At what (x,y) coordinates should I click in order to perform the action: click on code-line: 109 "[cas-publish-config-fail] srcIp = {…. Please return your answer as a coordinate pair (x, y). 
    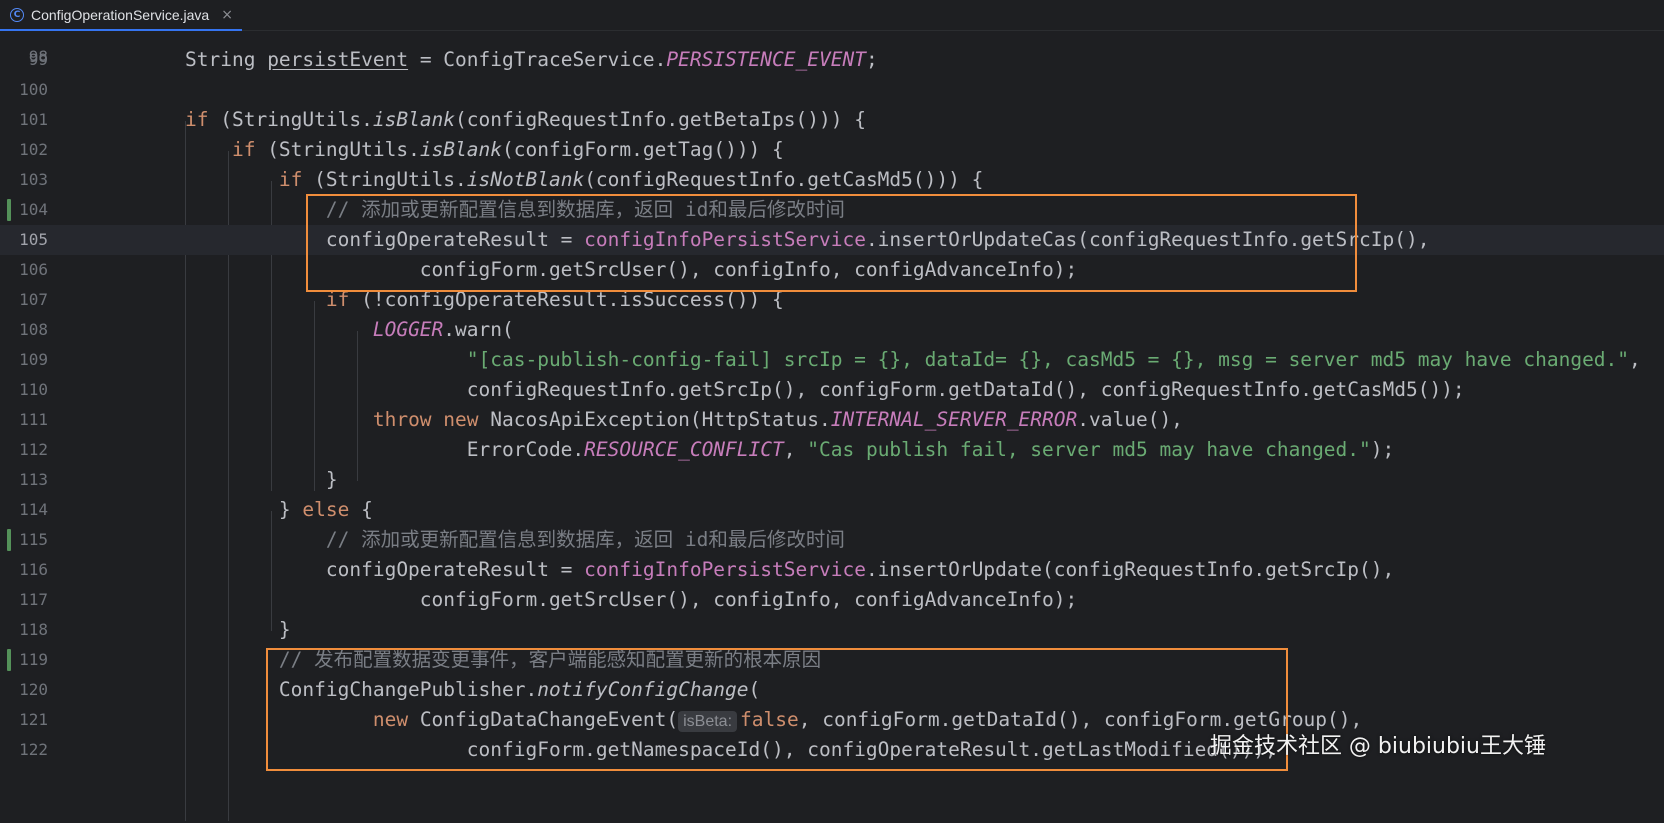
    Looking at the image, I should click on (832, 360).